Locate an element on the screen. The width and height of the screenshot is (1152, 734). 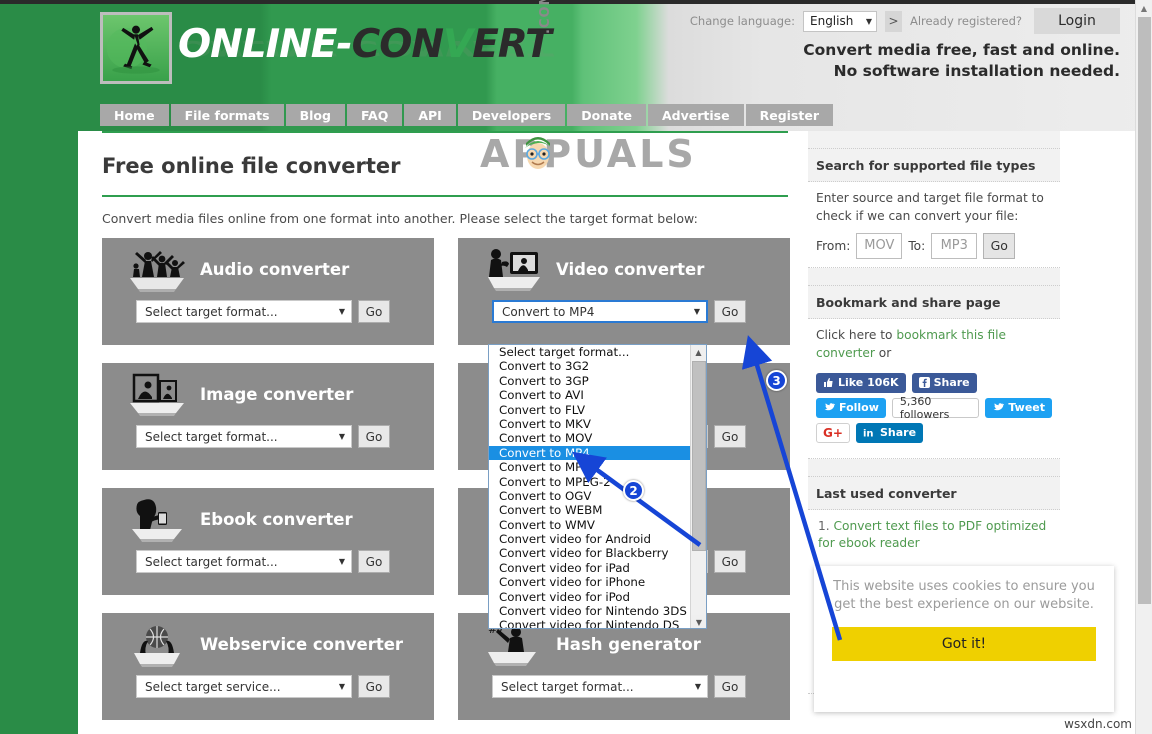
dropdown-option: Convert video for Nintendo DS is located at coordinates (590, 623).